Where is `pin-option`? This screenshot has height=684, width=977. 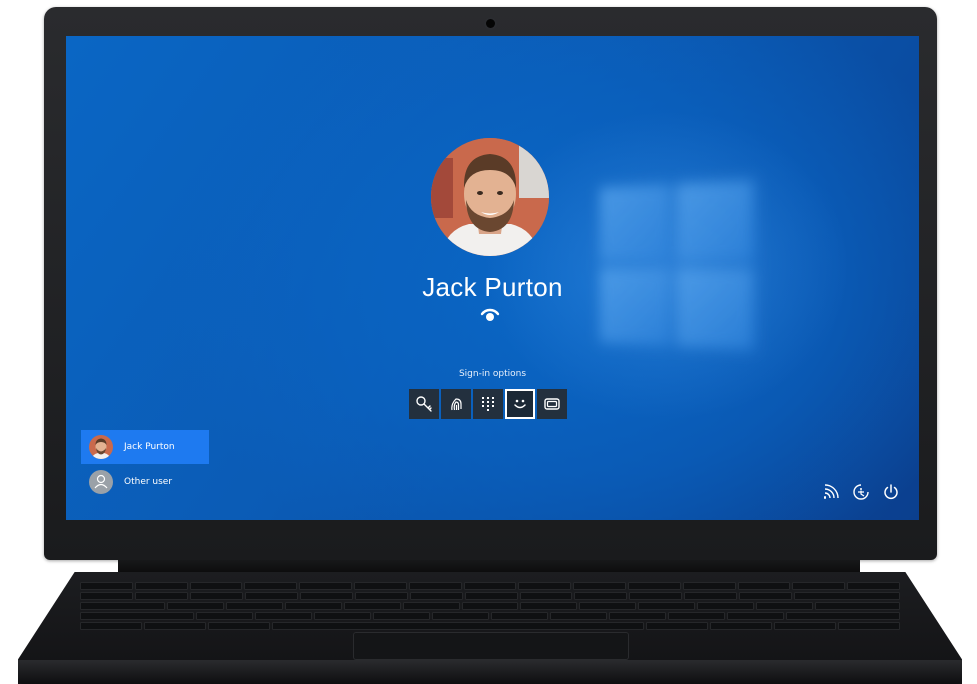
pin-option is located at coordinates (488, 404).